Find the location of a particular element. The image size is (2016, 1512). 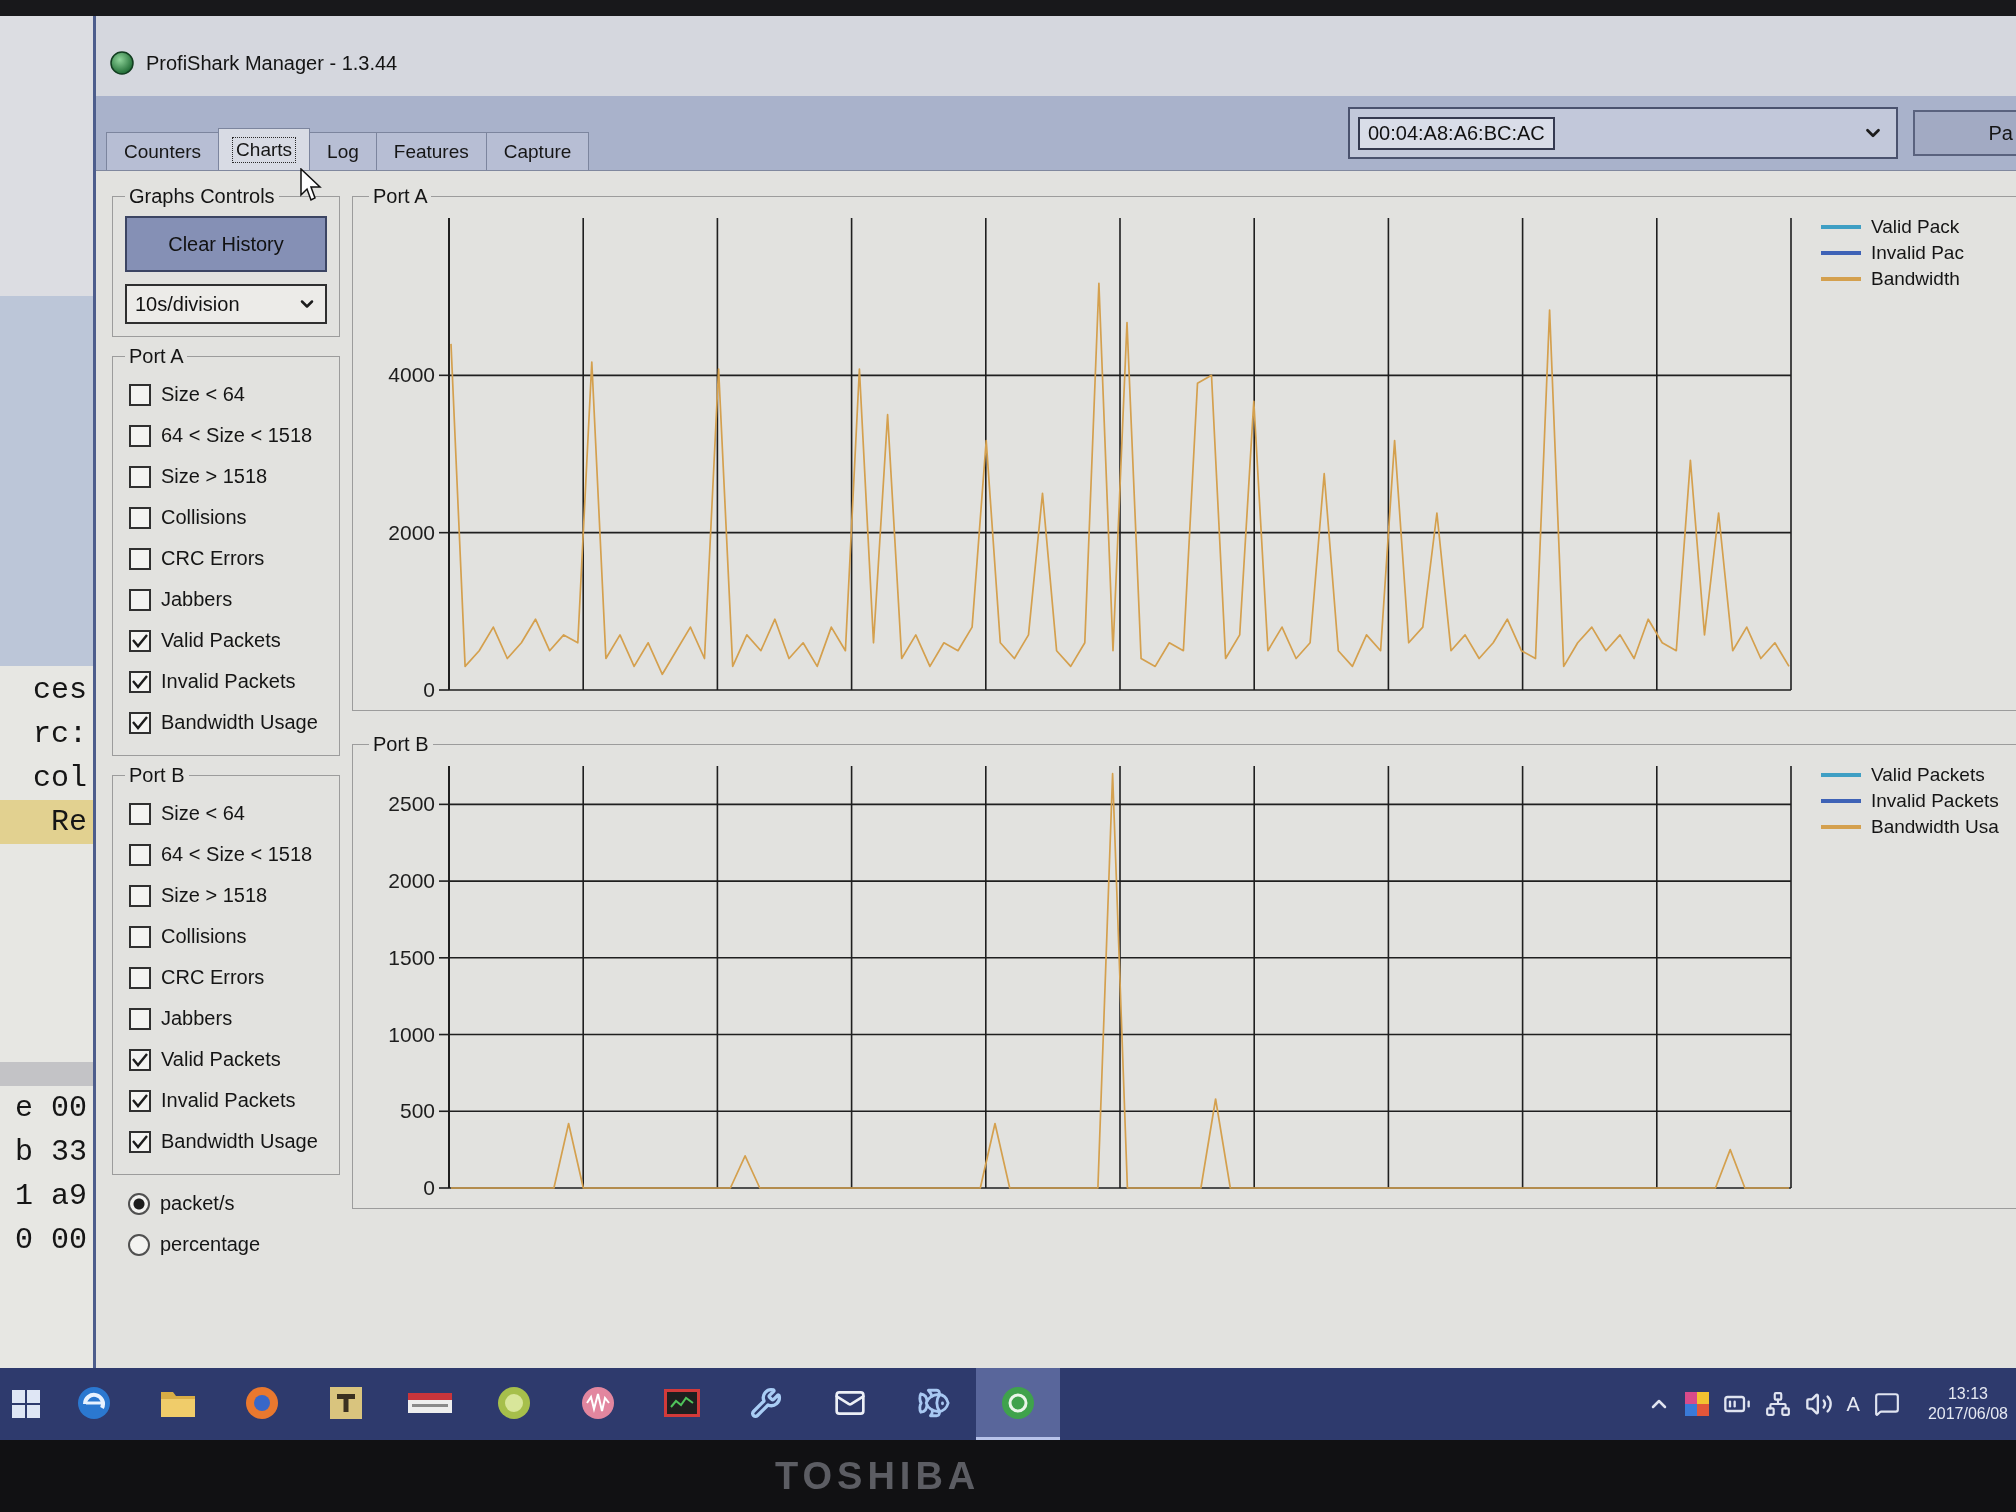

waveform-icon is located at coordinates (598, 1402).